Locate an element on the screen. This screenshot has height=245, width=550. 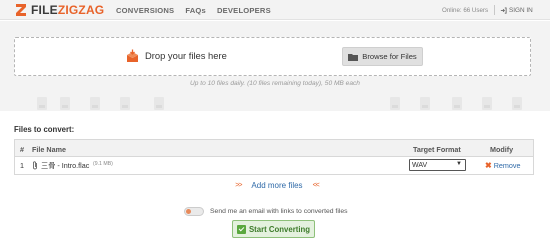
header-divider is located at coordinates (494, 10).